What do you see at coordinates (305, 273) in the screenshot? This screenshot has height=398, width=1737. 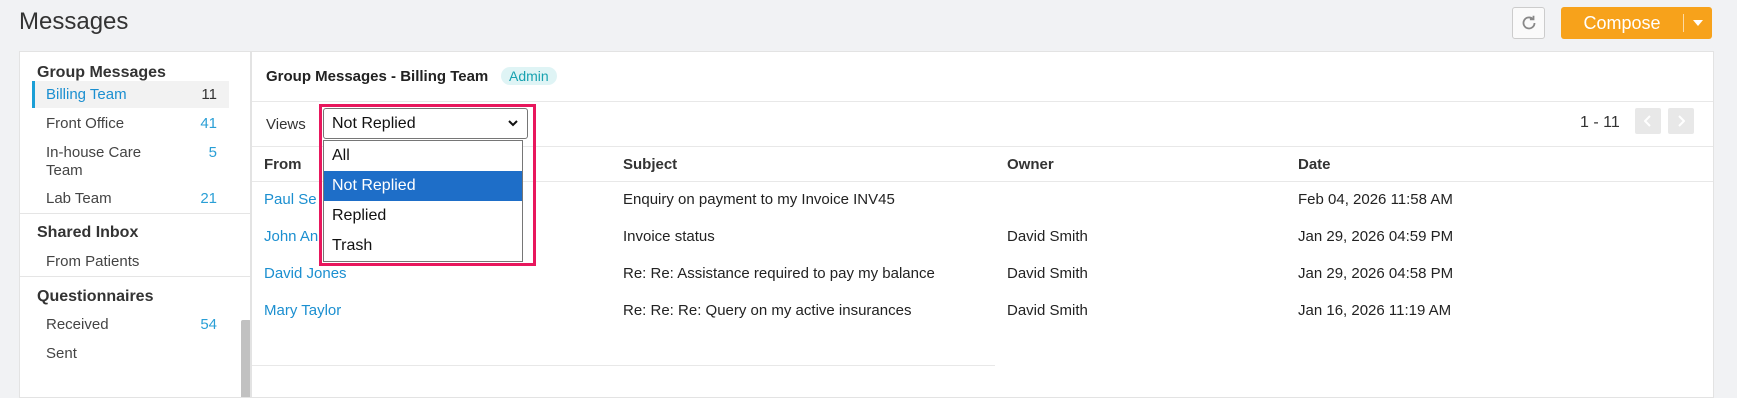 I see `row-from-link: David Jones` at bounding box center [305, 273].